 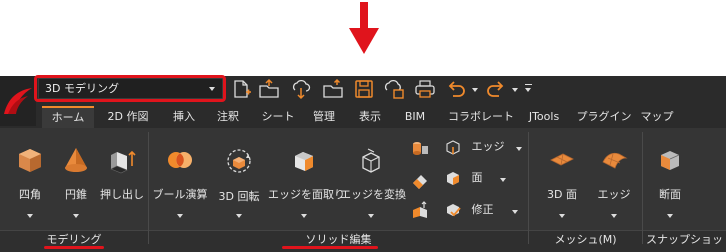 I want to click on tab-collaborate: コラボレート, so click(x=481, y=117).